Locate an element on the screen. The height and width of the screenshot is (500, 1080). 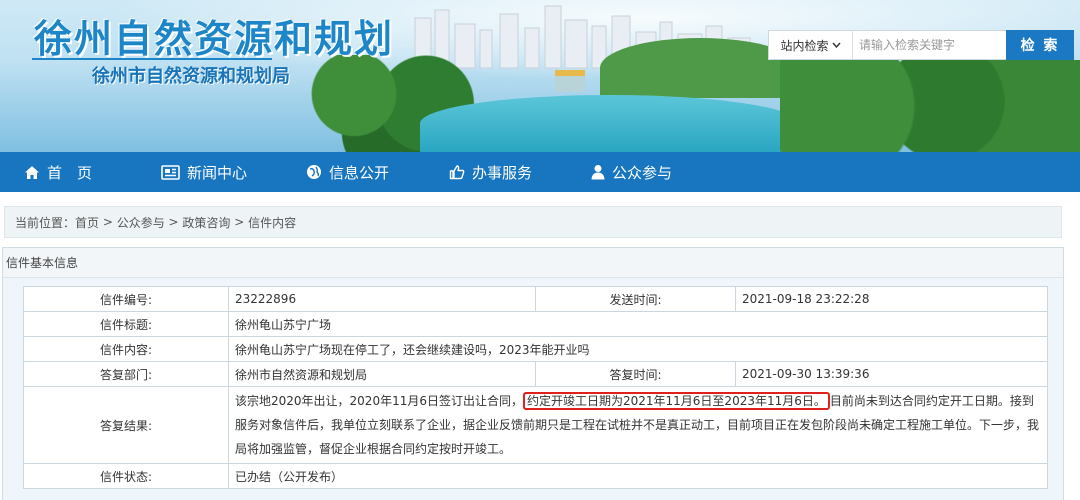
table-row: 信件标题: 徐州龟山苏宁广场 is located at coordinates (535, 324).